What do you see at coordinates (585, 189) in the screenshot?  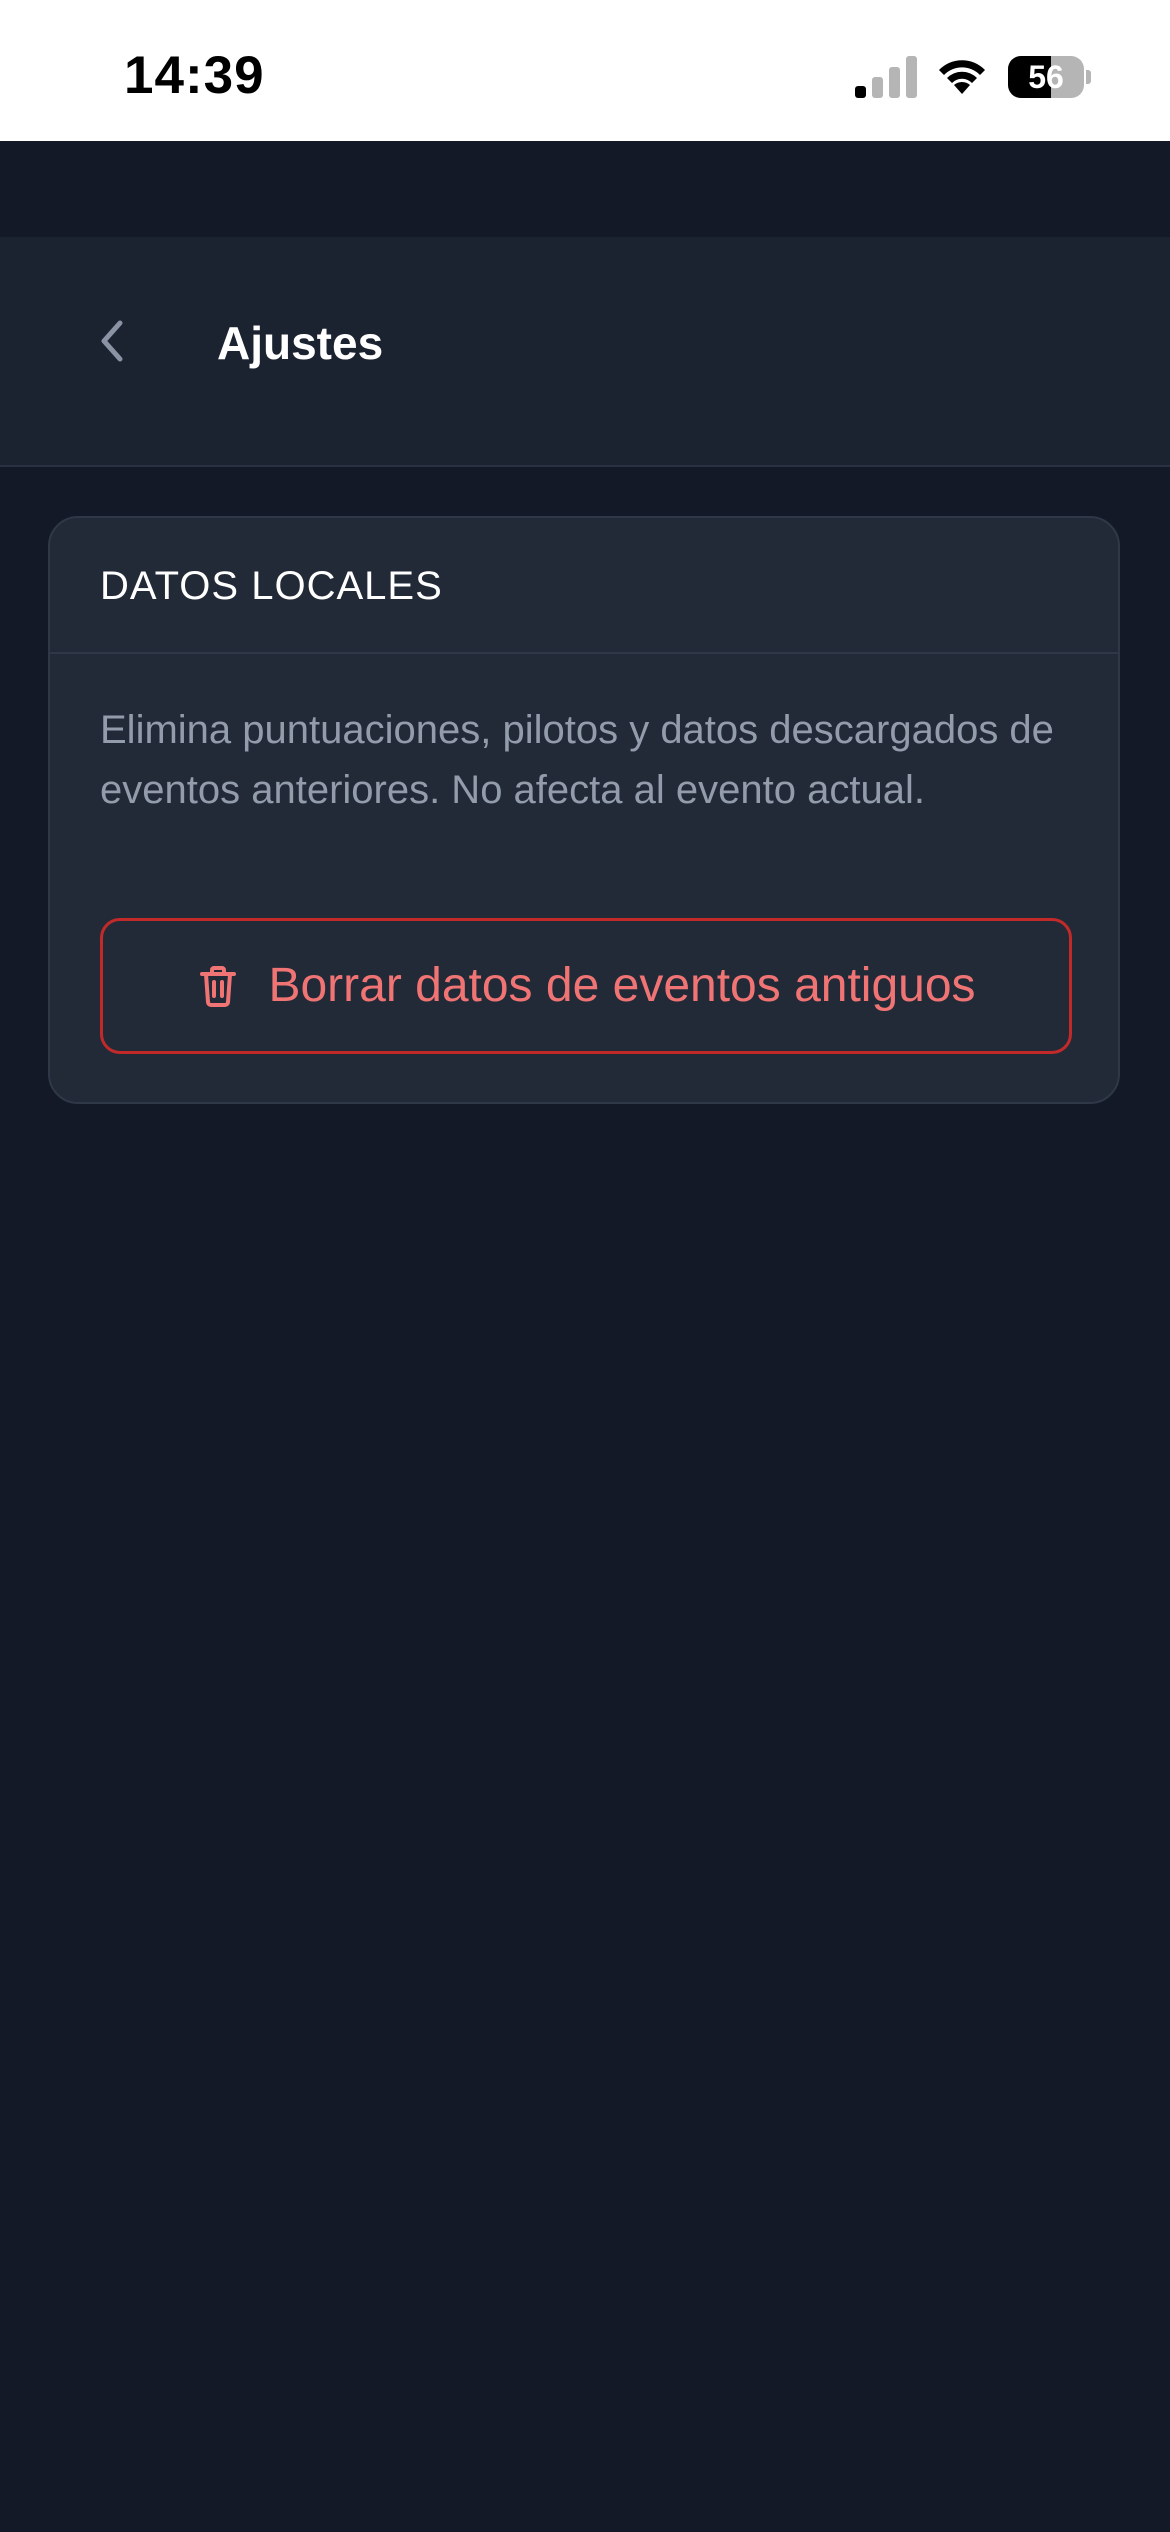 I see `top-spacer` at bounding box center [585, 189].